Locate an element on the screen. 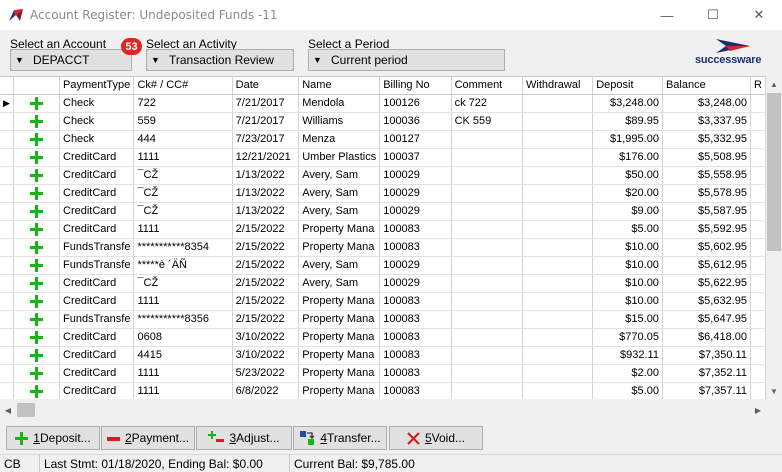 The width and height of the screenshot is (782, 472). column-header-comment-col: Comment is located at coordinates (487, 86).